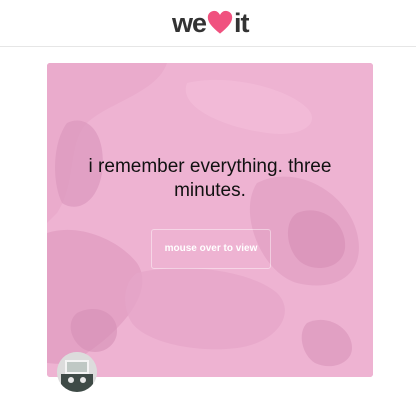  Describe the element at coordinates (189, 23) in the screenshot. I see `logo-text-we: we` at that location.